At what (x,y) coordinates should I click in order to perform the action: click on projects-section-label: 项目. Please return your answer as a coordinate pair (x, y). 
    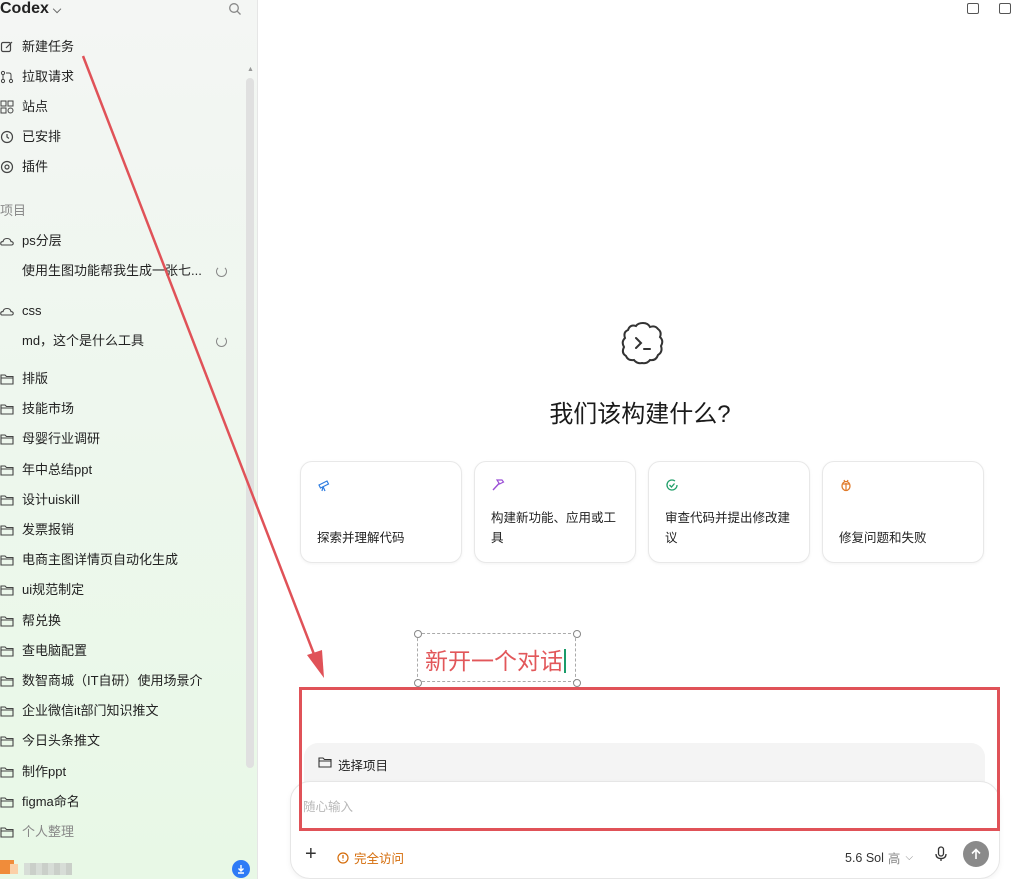
    Looking at the image, I should click on (13, 210).